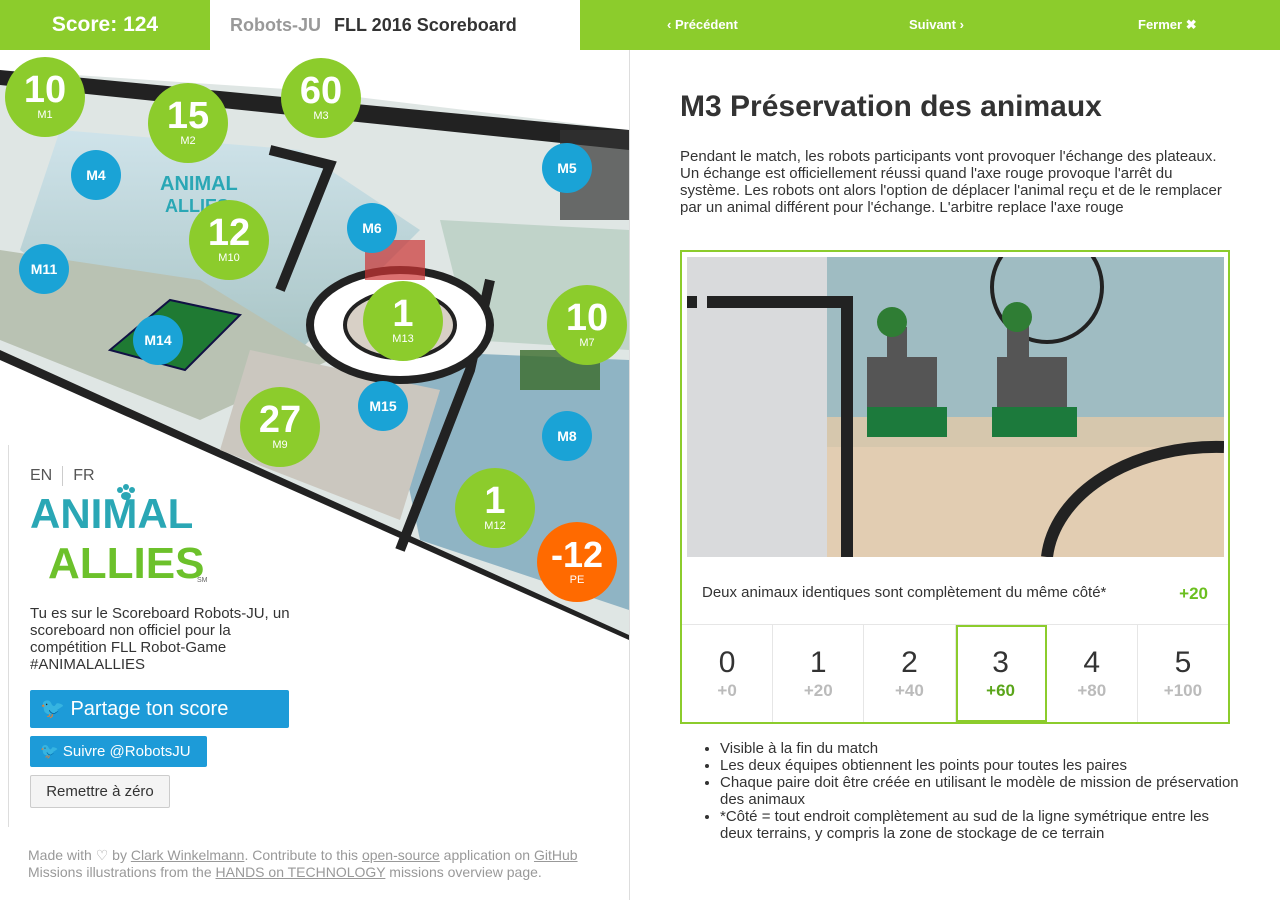 This screenshot has height=900, width=1280. Describe the element at coordinates (1191, 24) in the screenshot. I see `close-icon: ✖` at that location.